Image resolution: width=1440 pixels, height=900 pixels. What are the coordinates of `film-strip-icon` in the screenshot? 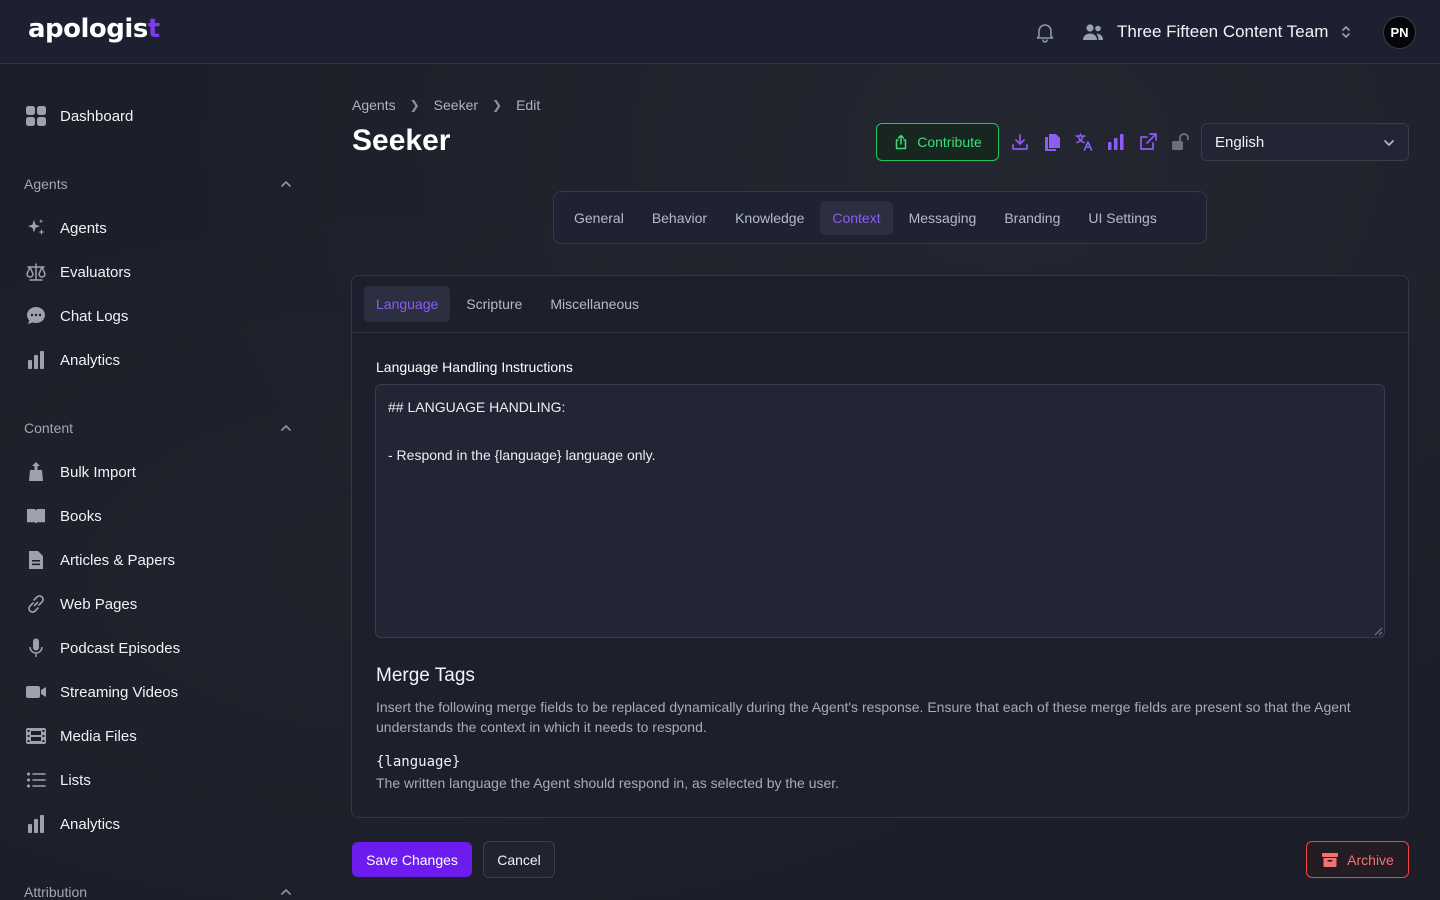 It's located at (36, 736).